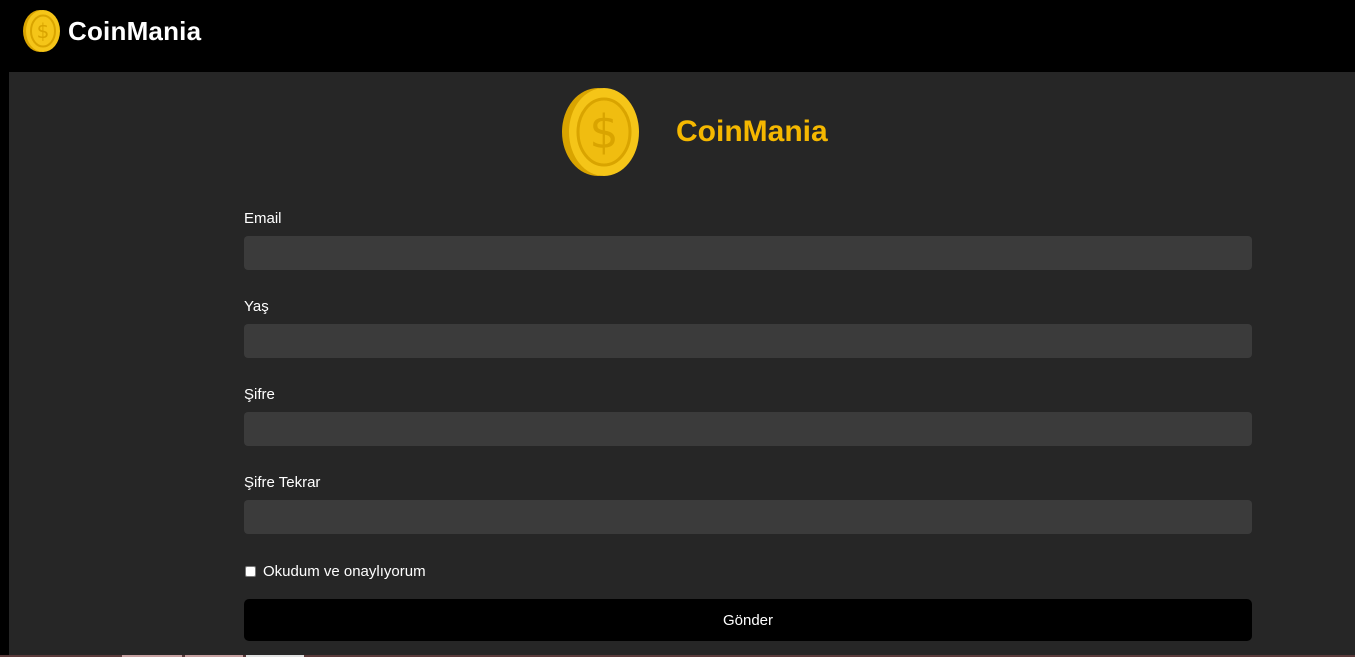 The width and height of the screenshot is (1355, 657). I want to click on age-label: Yaş, so click(256, 306).